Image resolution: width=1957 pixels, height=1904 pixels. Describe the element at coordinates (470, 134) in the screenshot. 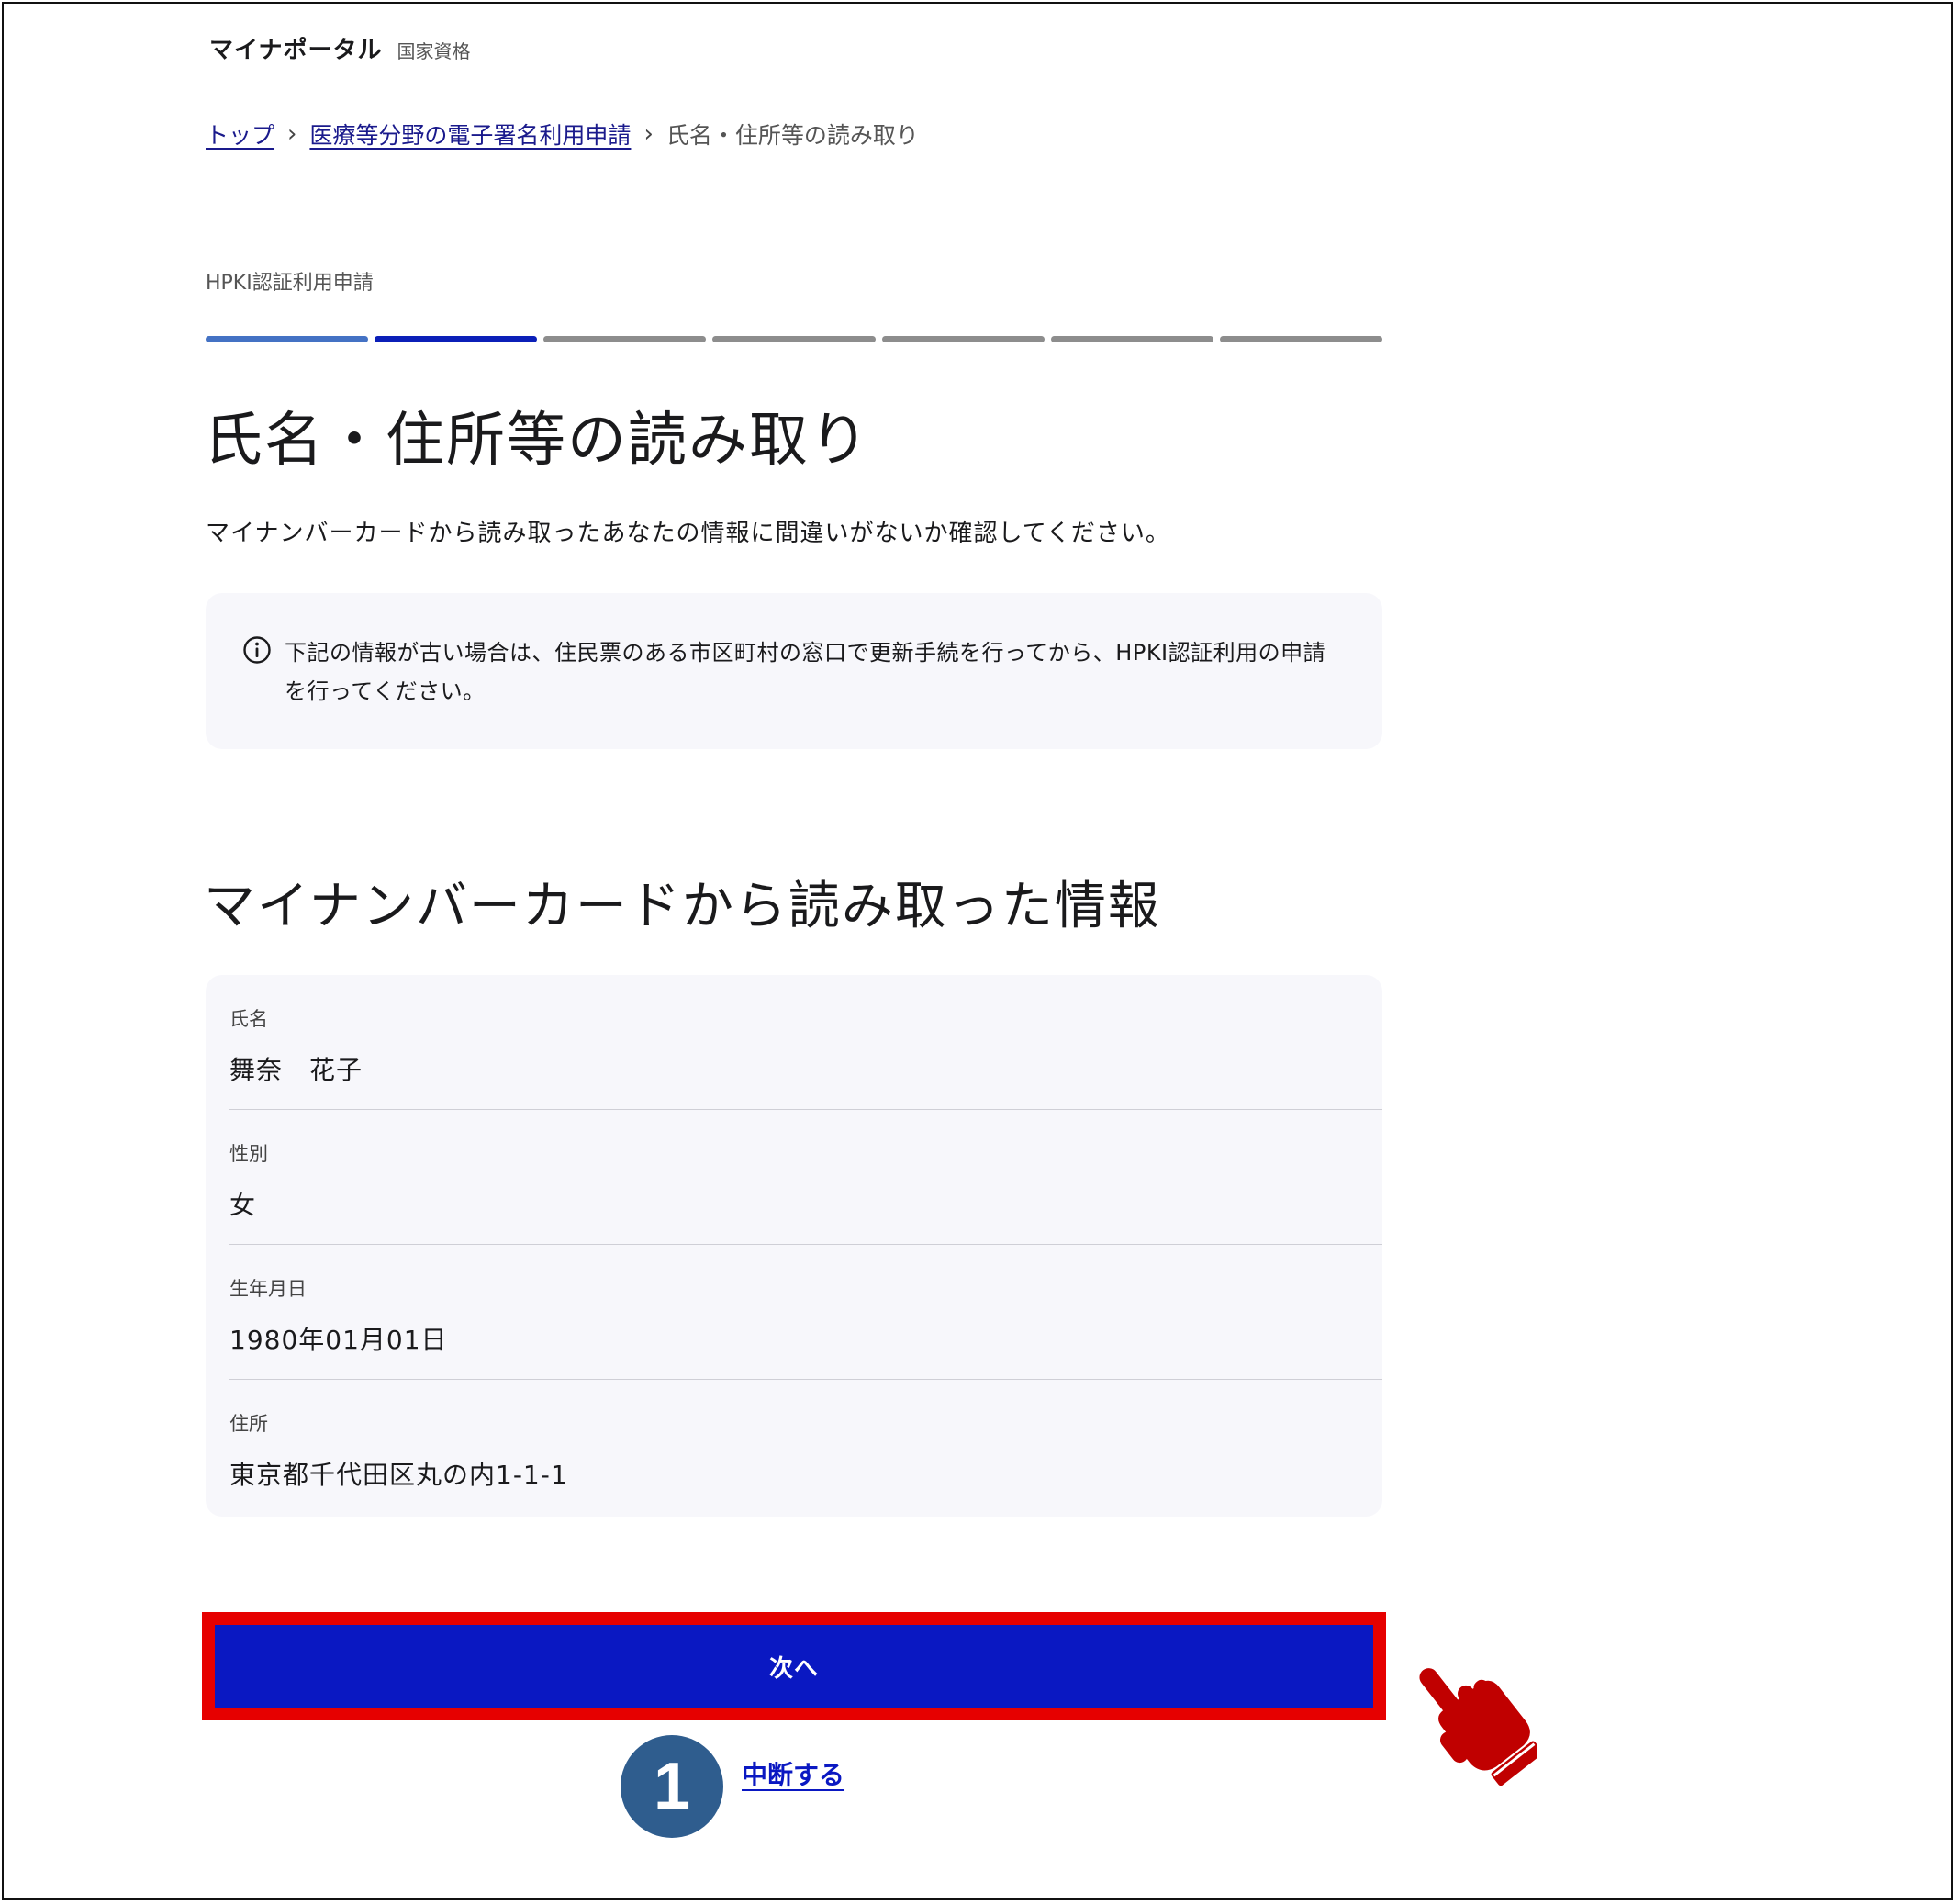

I see `breadcrumb-parent-link: 医療等分野の電子署名利用申請` at that location.